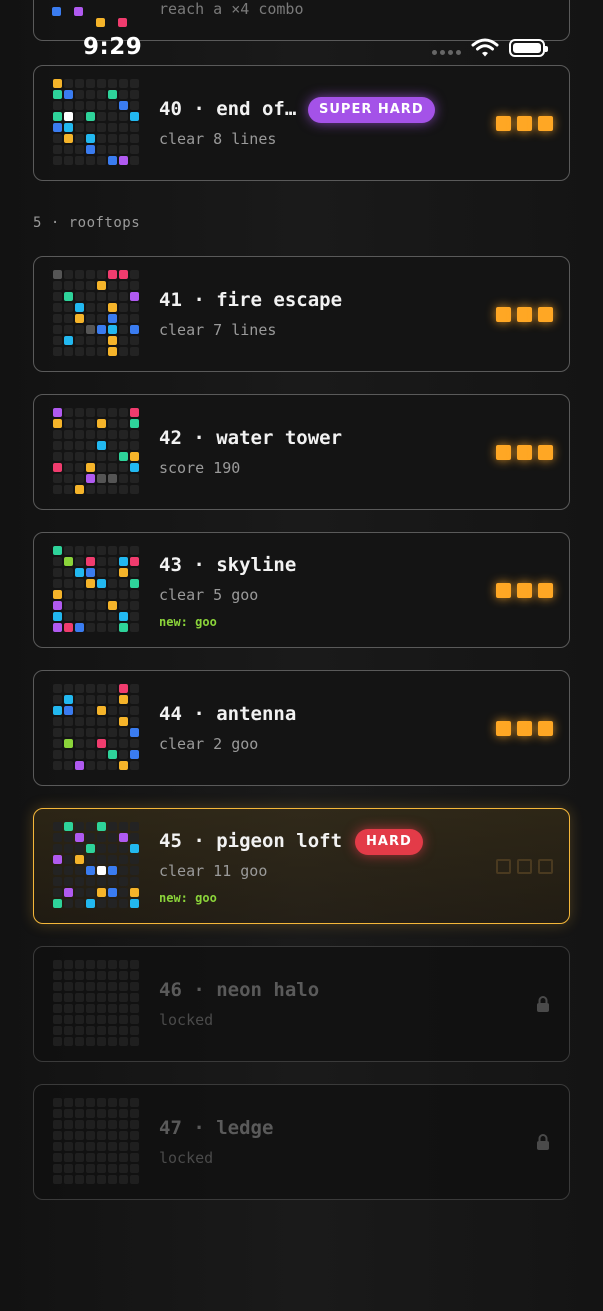 This screenshot has height=1311, width=603. What do you see at coordinates (301, 728) in the screenshot?
I see `level-card: 44 · antenna clear 2 goo` at bounding box center [301, 728].